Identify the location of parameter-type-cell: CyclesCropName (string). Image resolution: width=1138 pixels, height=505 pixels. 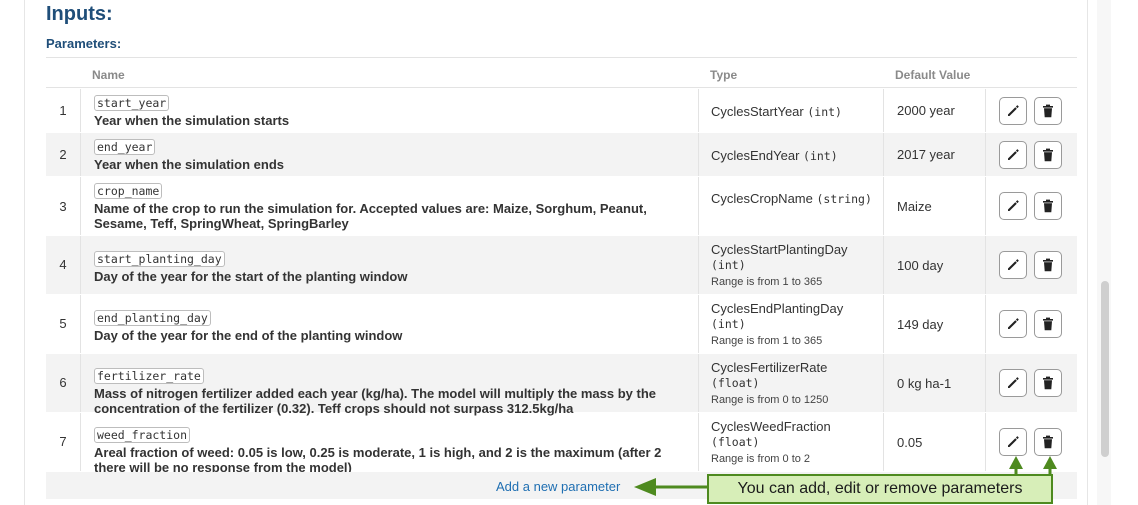
(795, 199).